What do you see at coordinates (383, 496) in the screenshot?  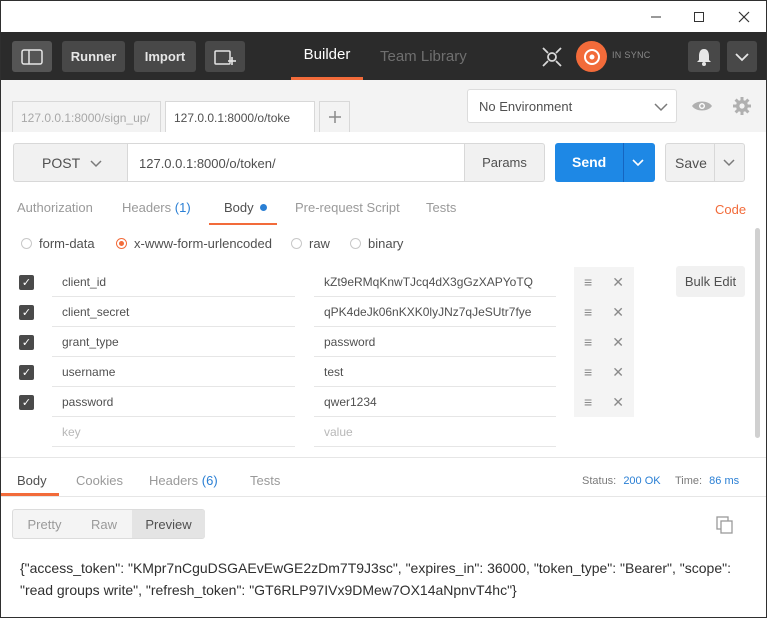 I see `response-tabs-divider` at bounding box center [383, 496].